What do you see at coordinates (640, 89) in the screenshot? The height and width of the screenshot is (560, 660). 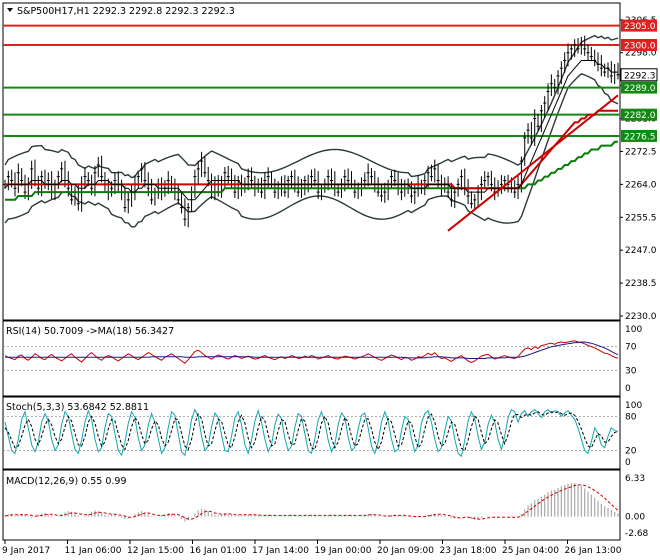 I see `level-badge-label: 2289.0` at bounding box center [640, 89].